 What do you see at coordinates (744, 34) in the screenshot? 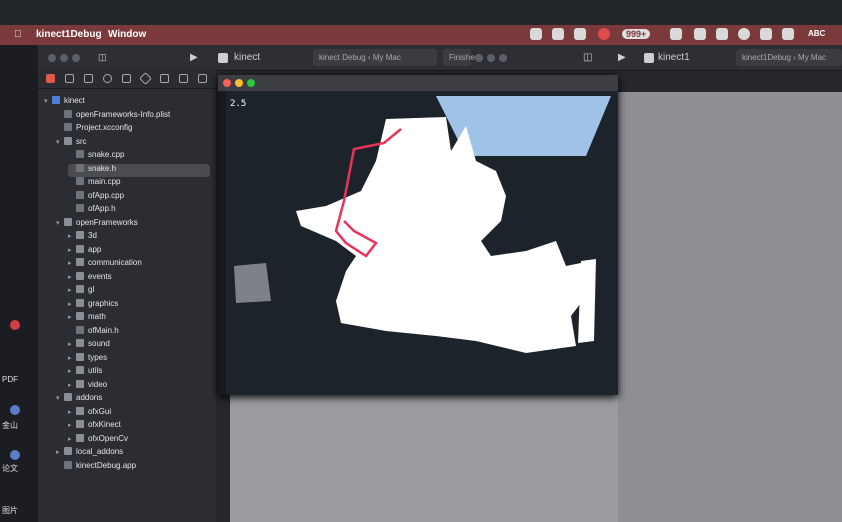
I see `app-icon` at bounding box center [744, 34].